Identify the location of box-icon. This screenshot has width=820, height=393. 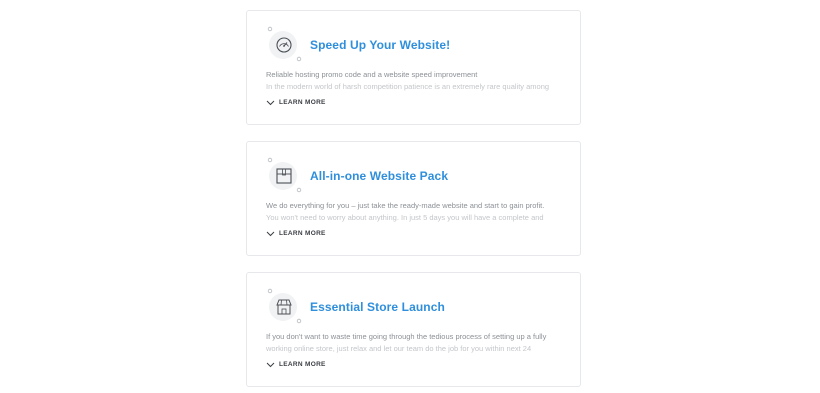
(284, 175).